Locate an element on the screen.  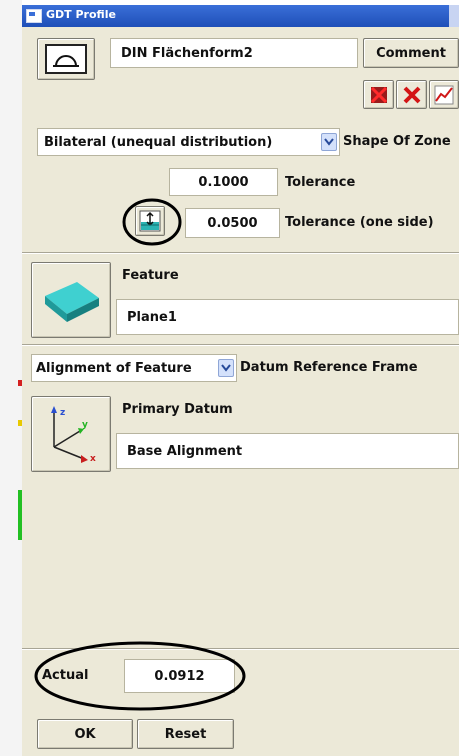
profile-name-text: DIN Flächenform2 is located at coordinates (187, 53).